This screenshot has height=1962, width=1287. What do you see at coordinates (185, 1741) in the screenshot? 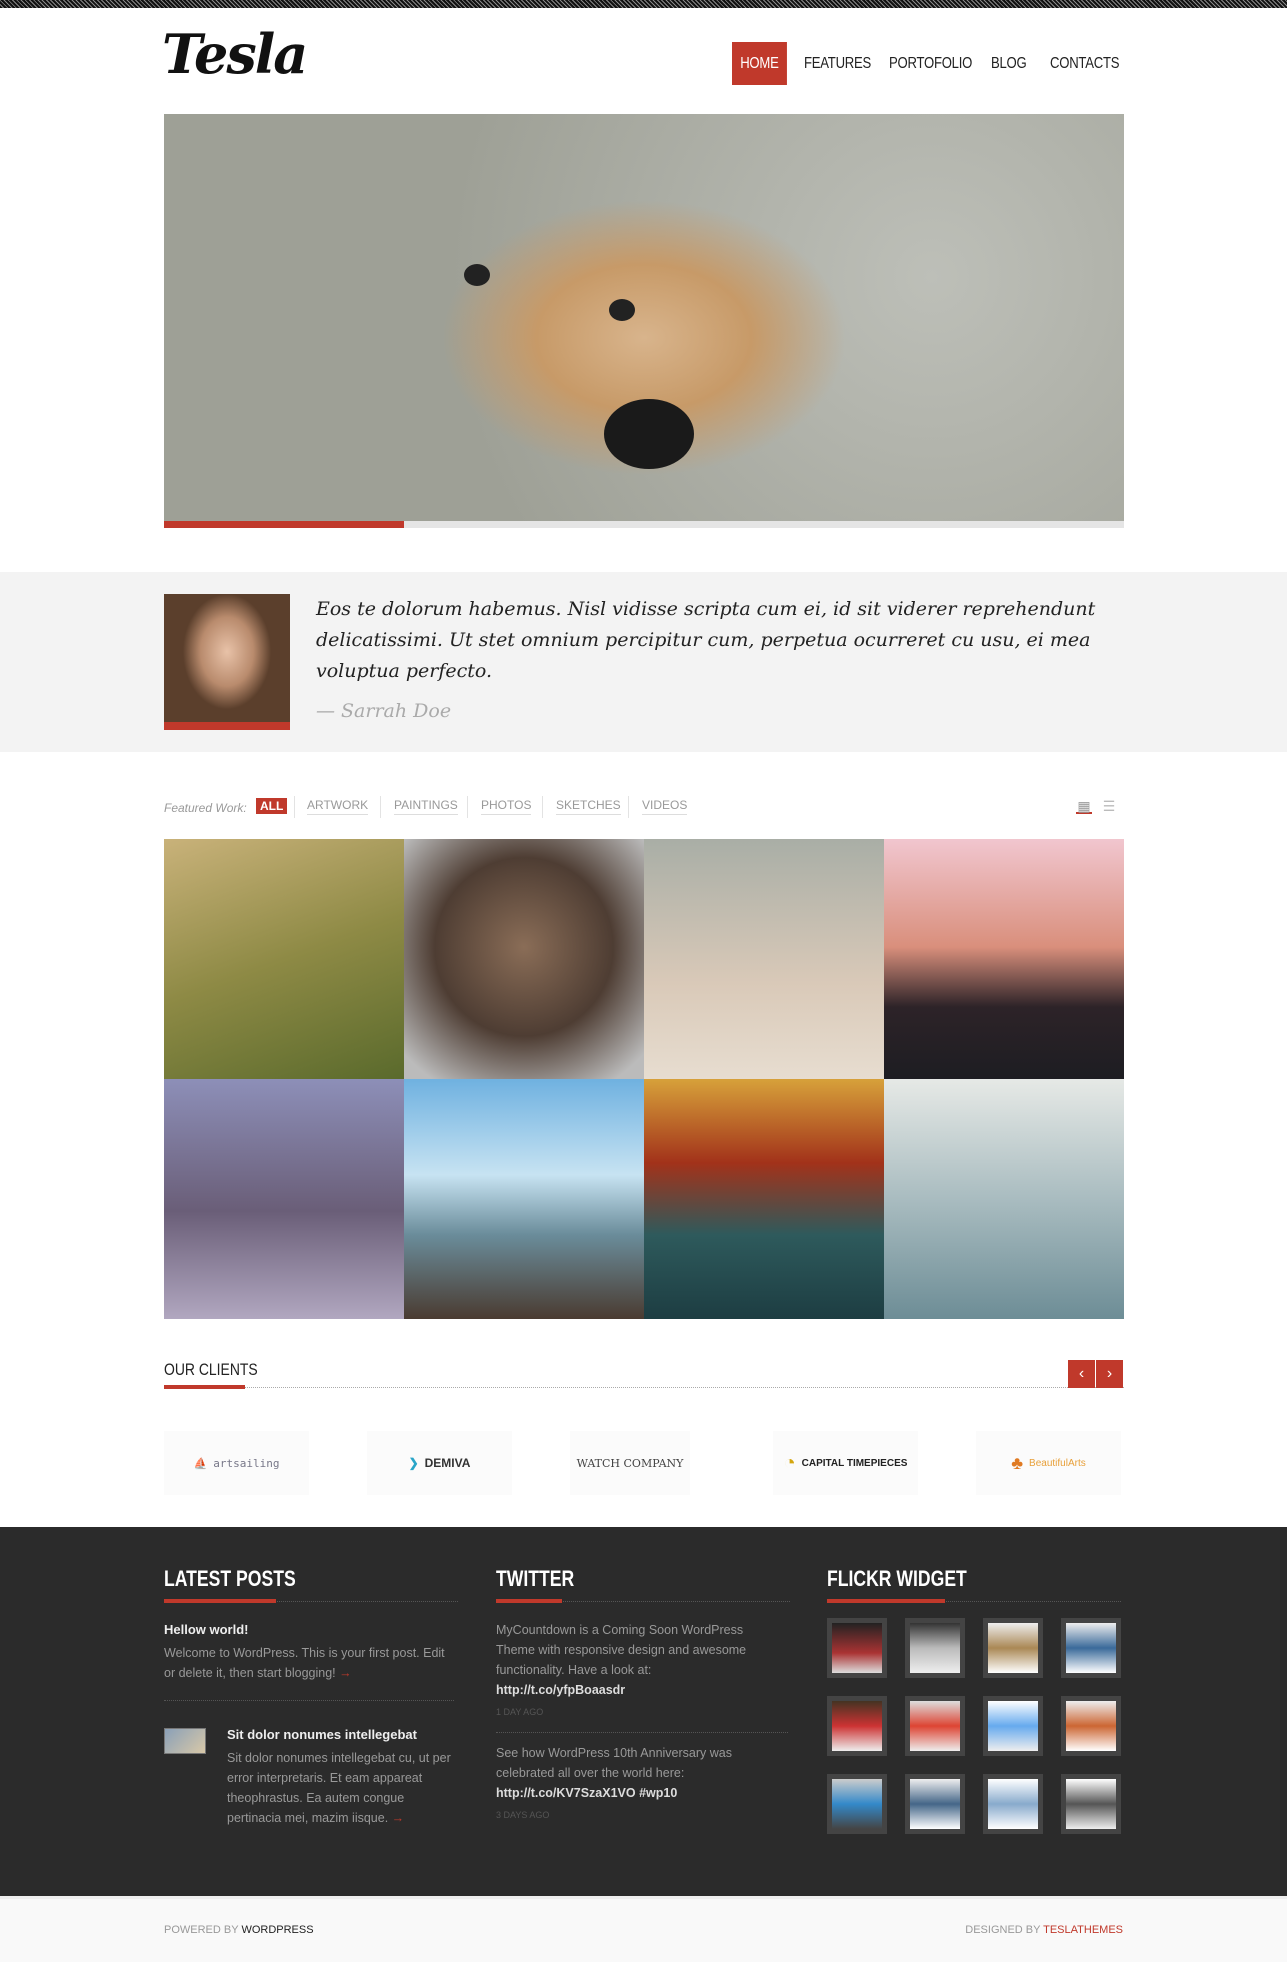
I see `post-thumbnail` at bounding box center [185, 1741].